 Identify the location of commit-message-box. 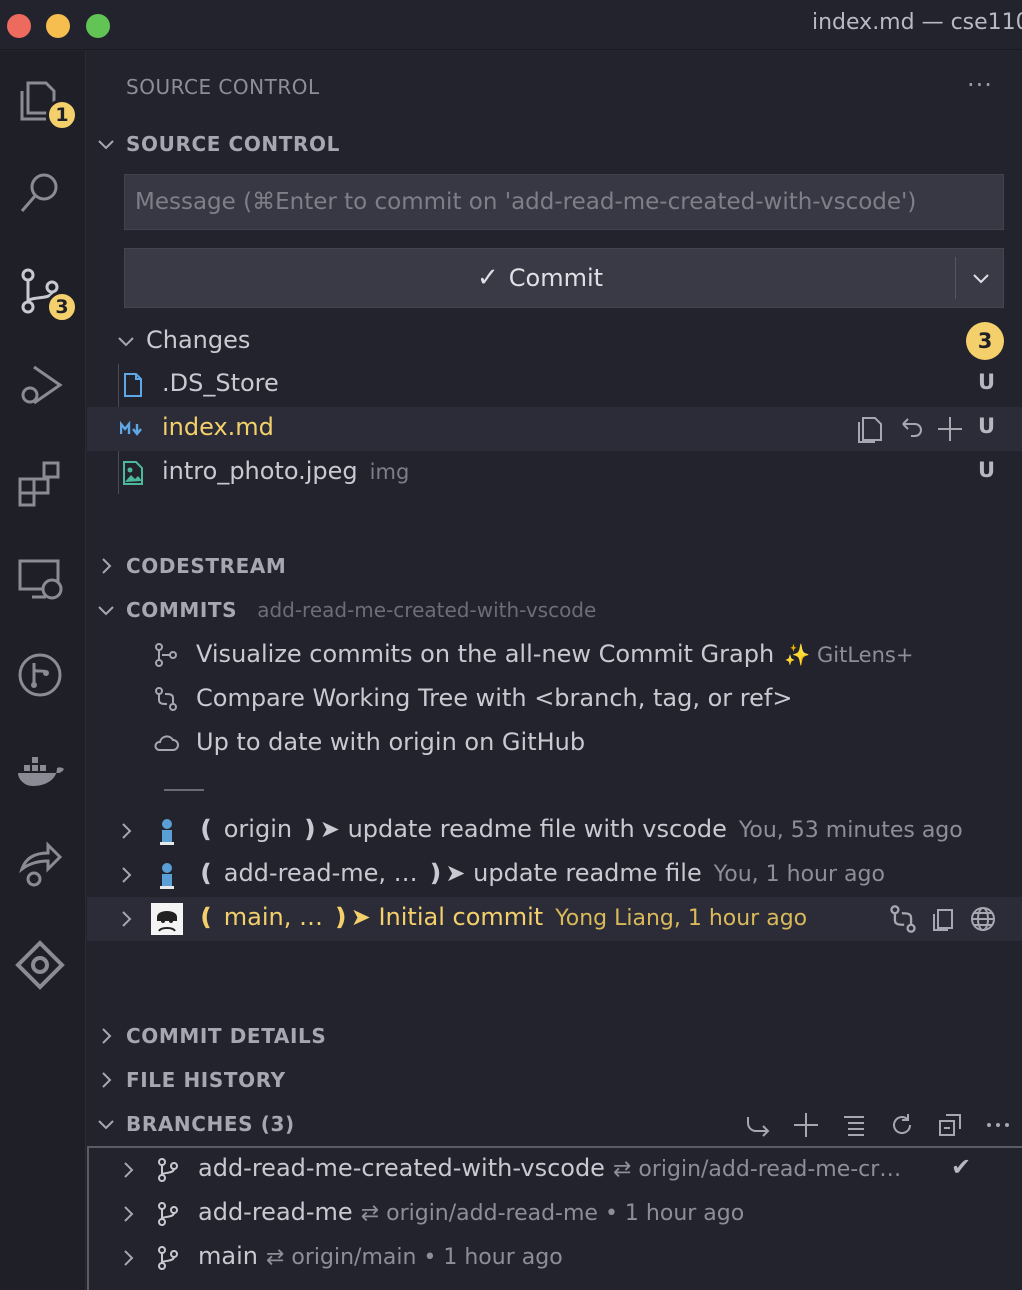
(564, 202).